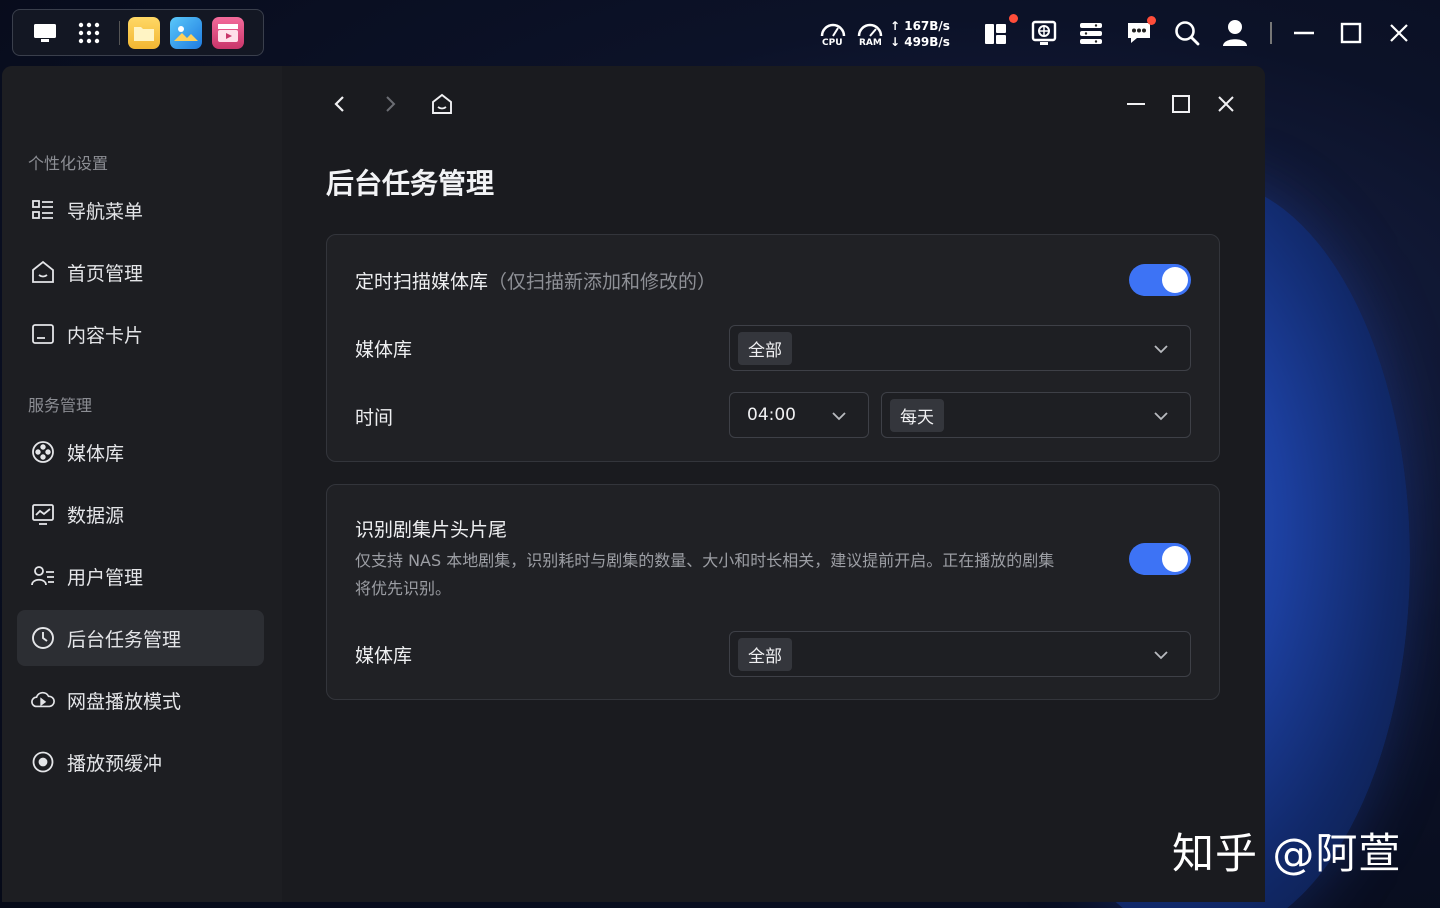 Image resolution: width=1440 pixels, height=908 pixels. I want to click on close-session-icon, so click(1399, 33).